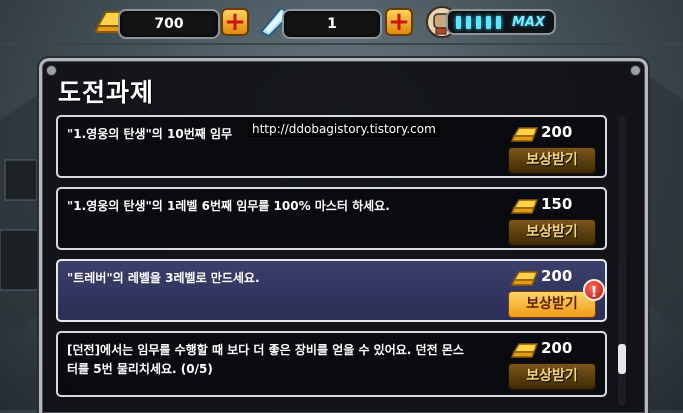 This screenshot has height=413, width=683. I want to click on add-crystal-button: +, so click(399, 22).